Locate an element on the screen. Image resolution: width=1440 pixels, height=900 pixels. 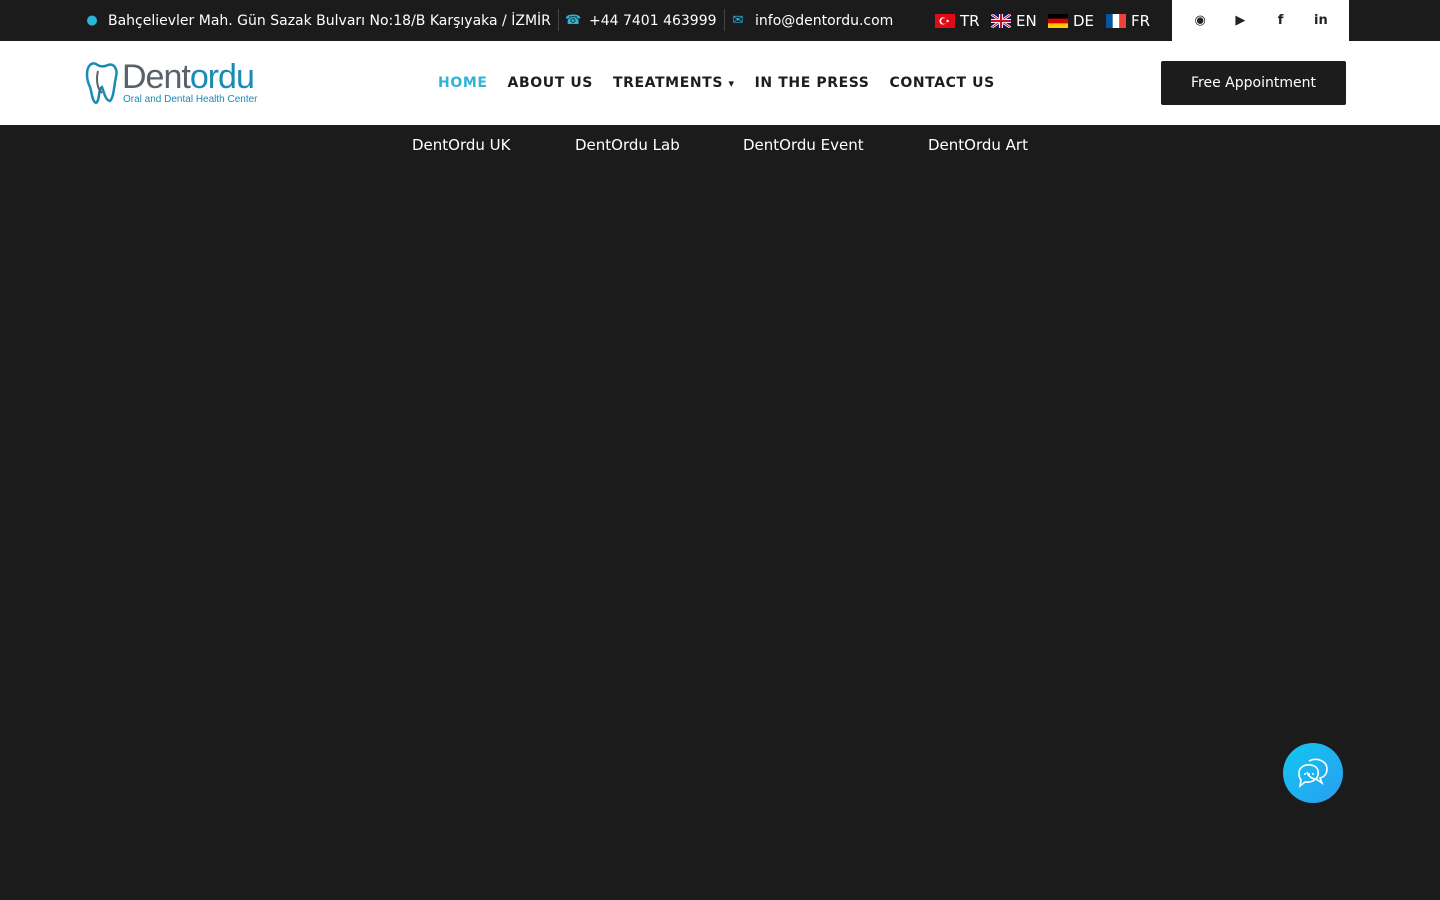
logo-wordmark: Dentordu is located at coordinates (188, 77).